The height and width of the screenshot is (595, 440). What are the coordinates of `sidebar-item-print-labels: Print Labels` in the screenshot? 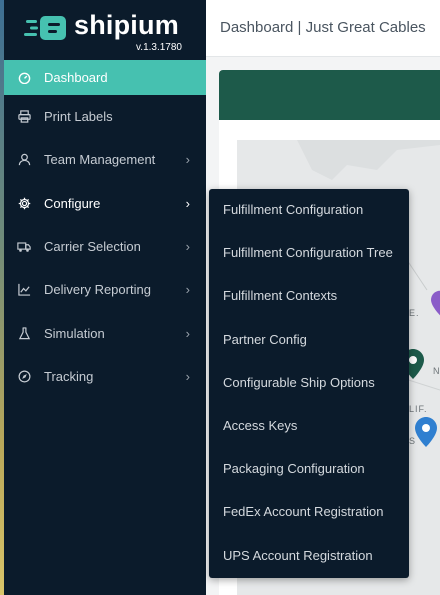 It's located at (105, 116).